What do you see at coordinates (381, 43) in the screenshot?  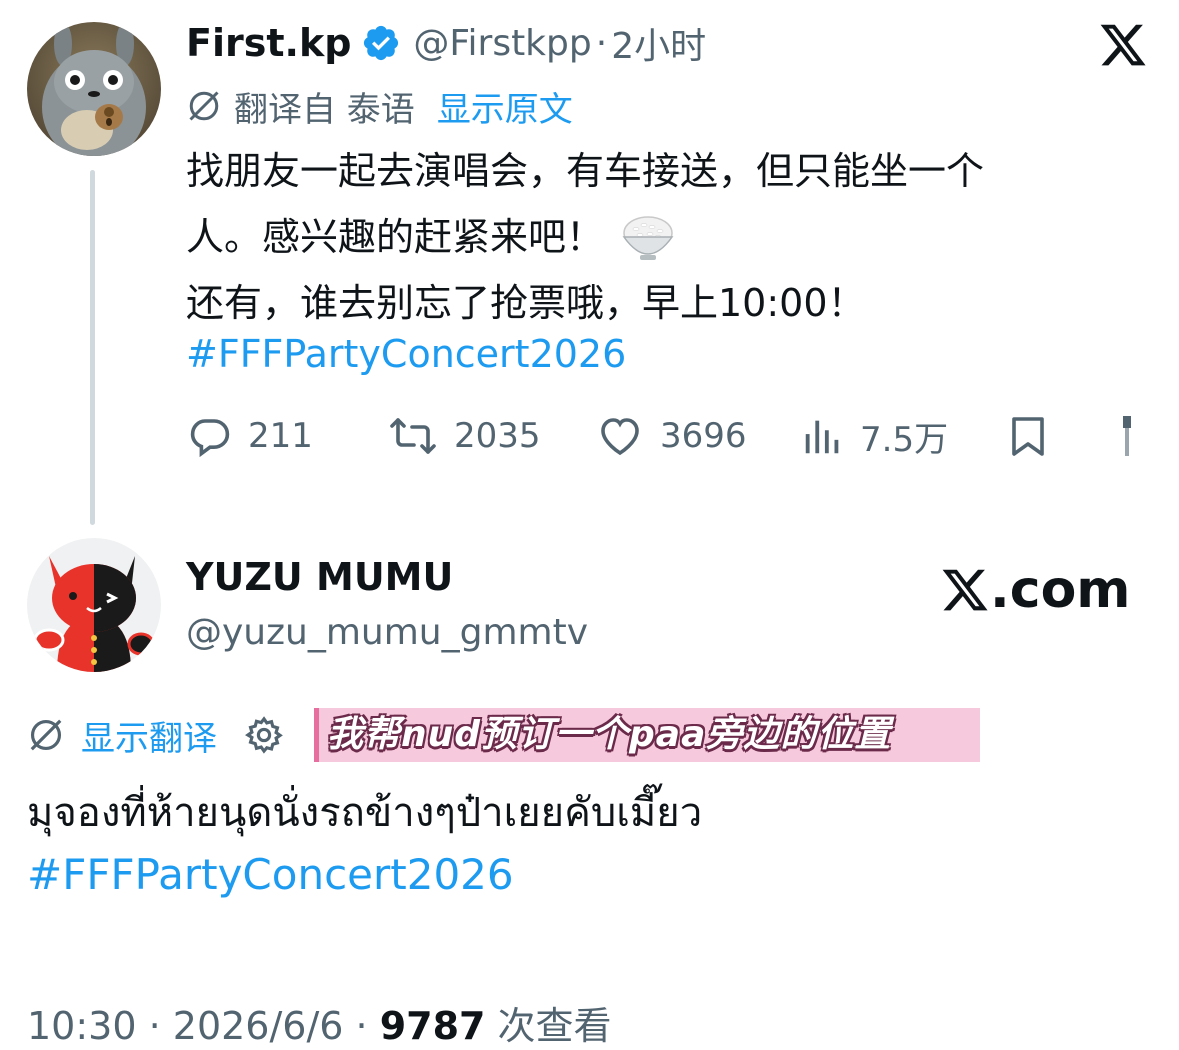 I see `verified-badge-icon` at bounding box center [381, 43].